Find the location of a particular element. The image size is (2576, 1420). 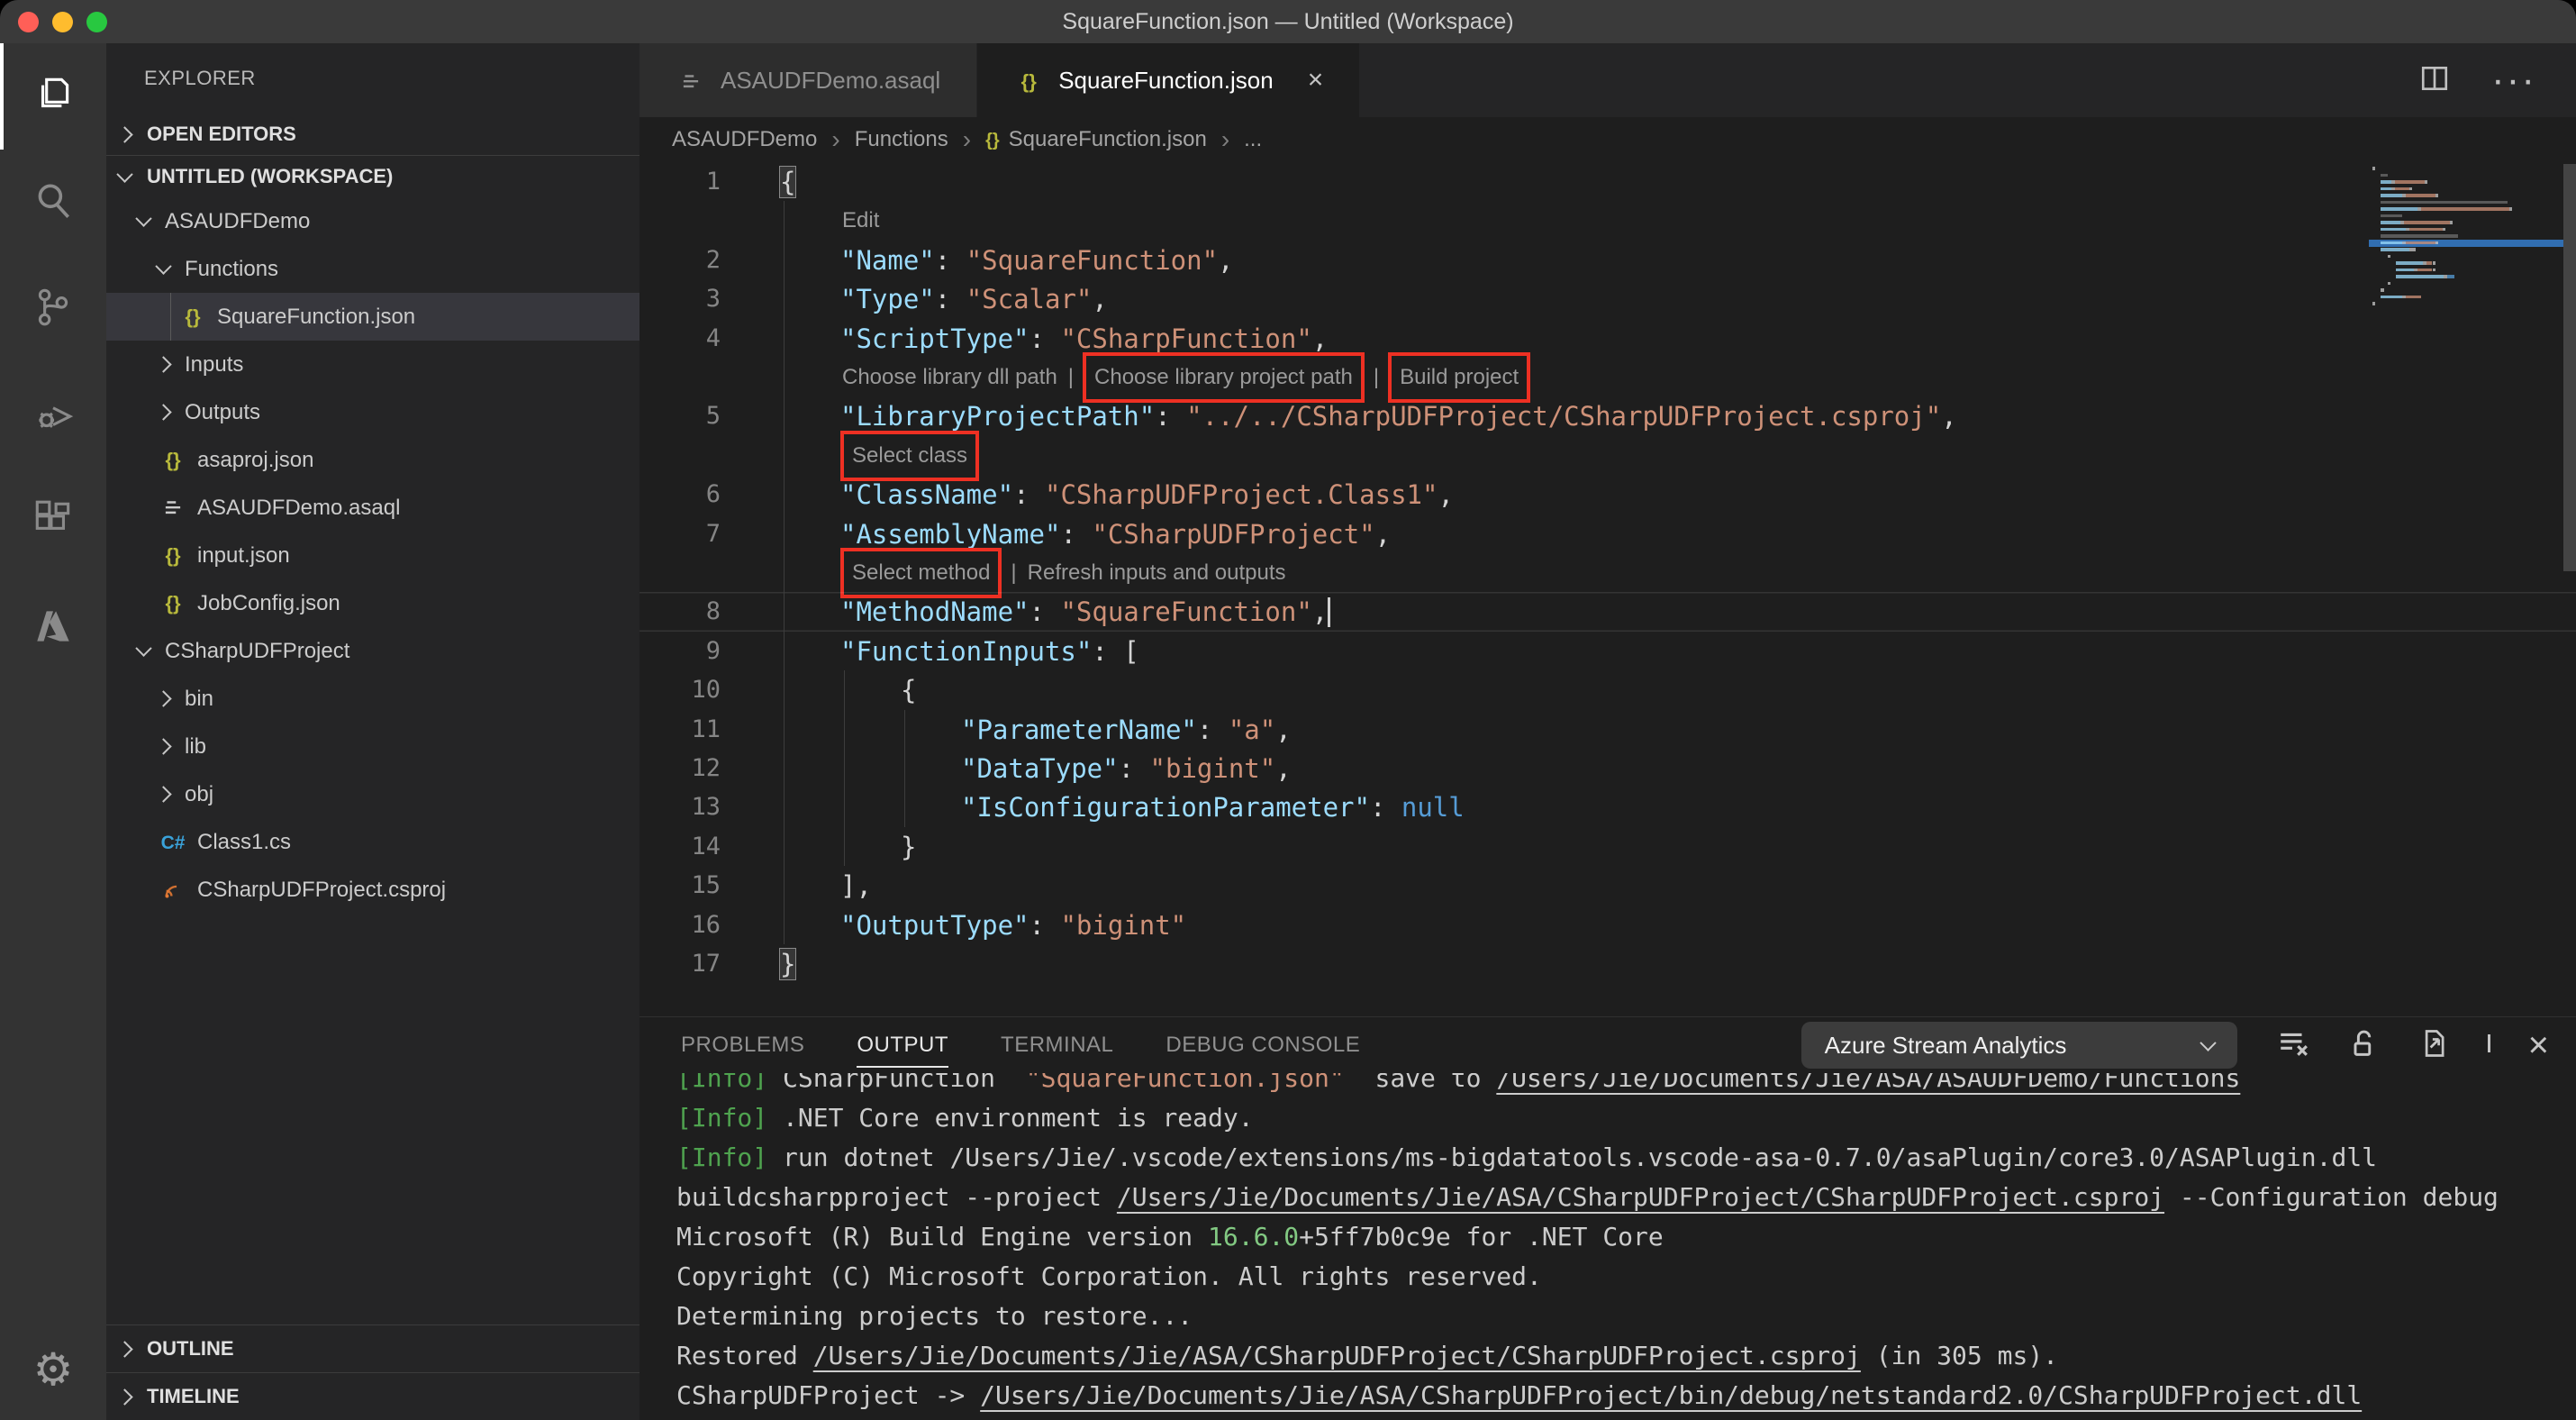

code-line-6: 6 "ClassName": "CSharpUDFProject.Class1", is located at coordinates (1607, 495).